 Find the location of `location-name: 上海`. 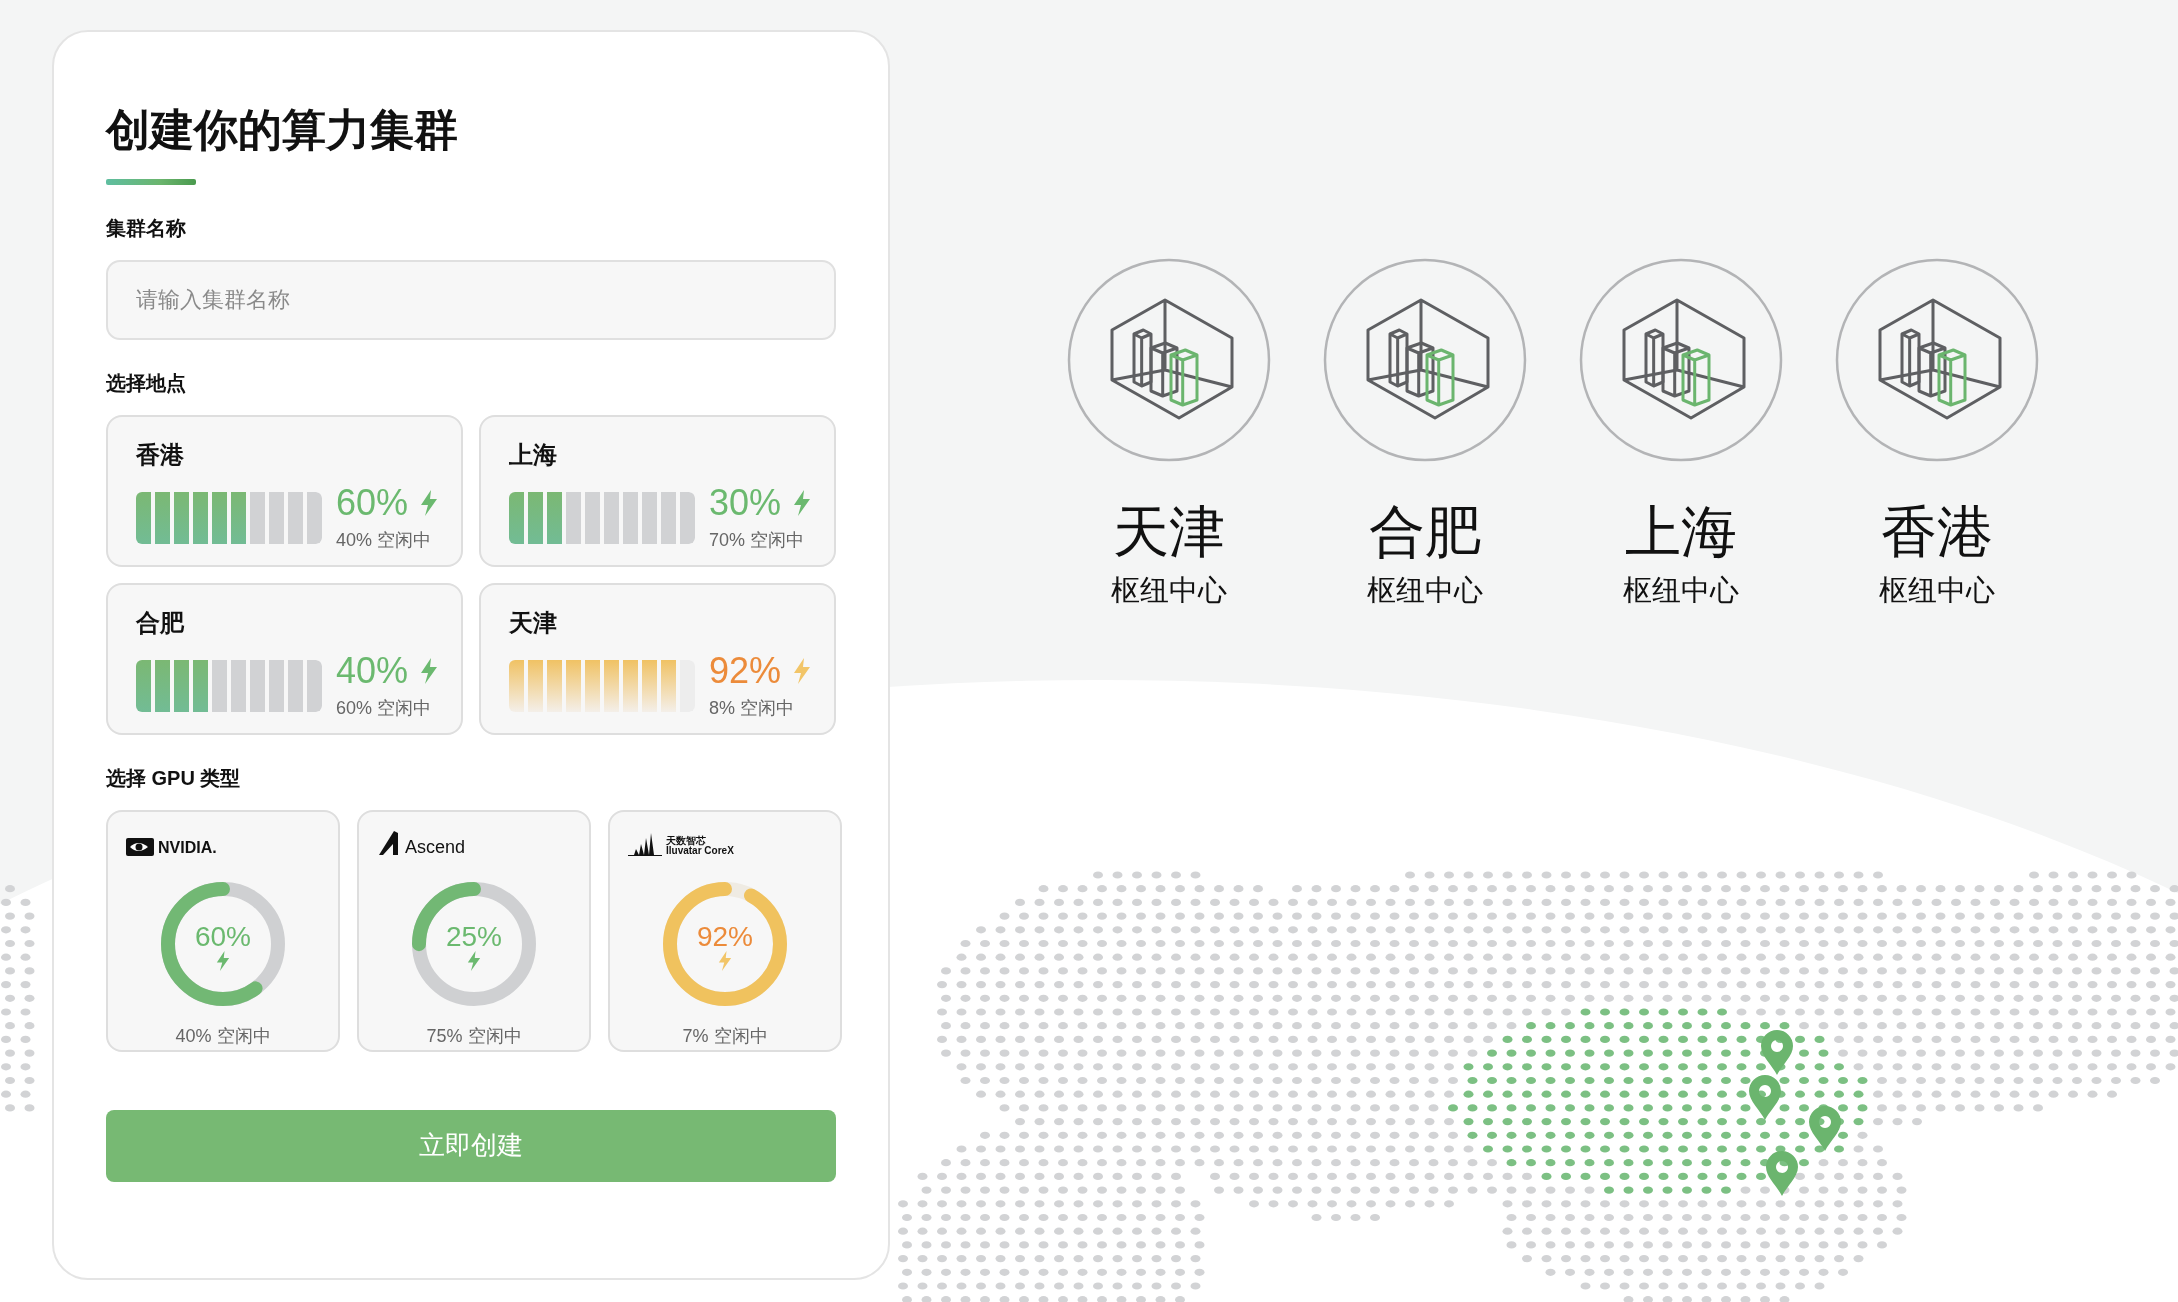

location-name: 上海 is located at coordinates (533, 454).